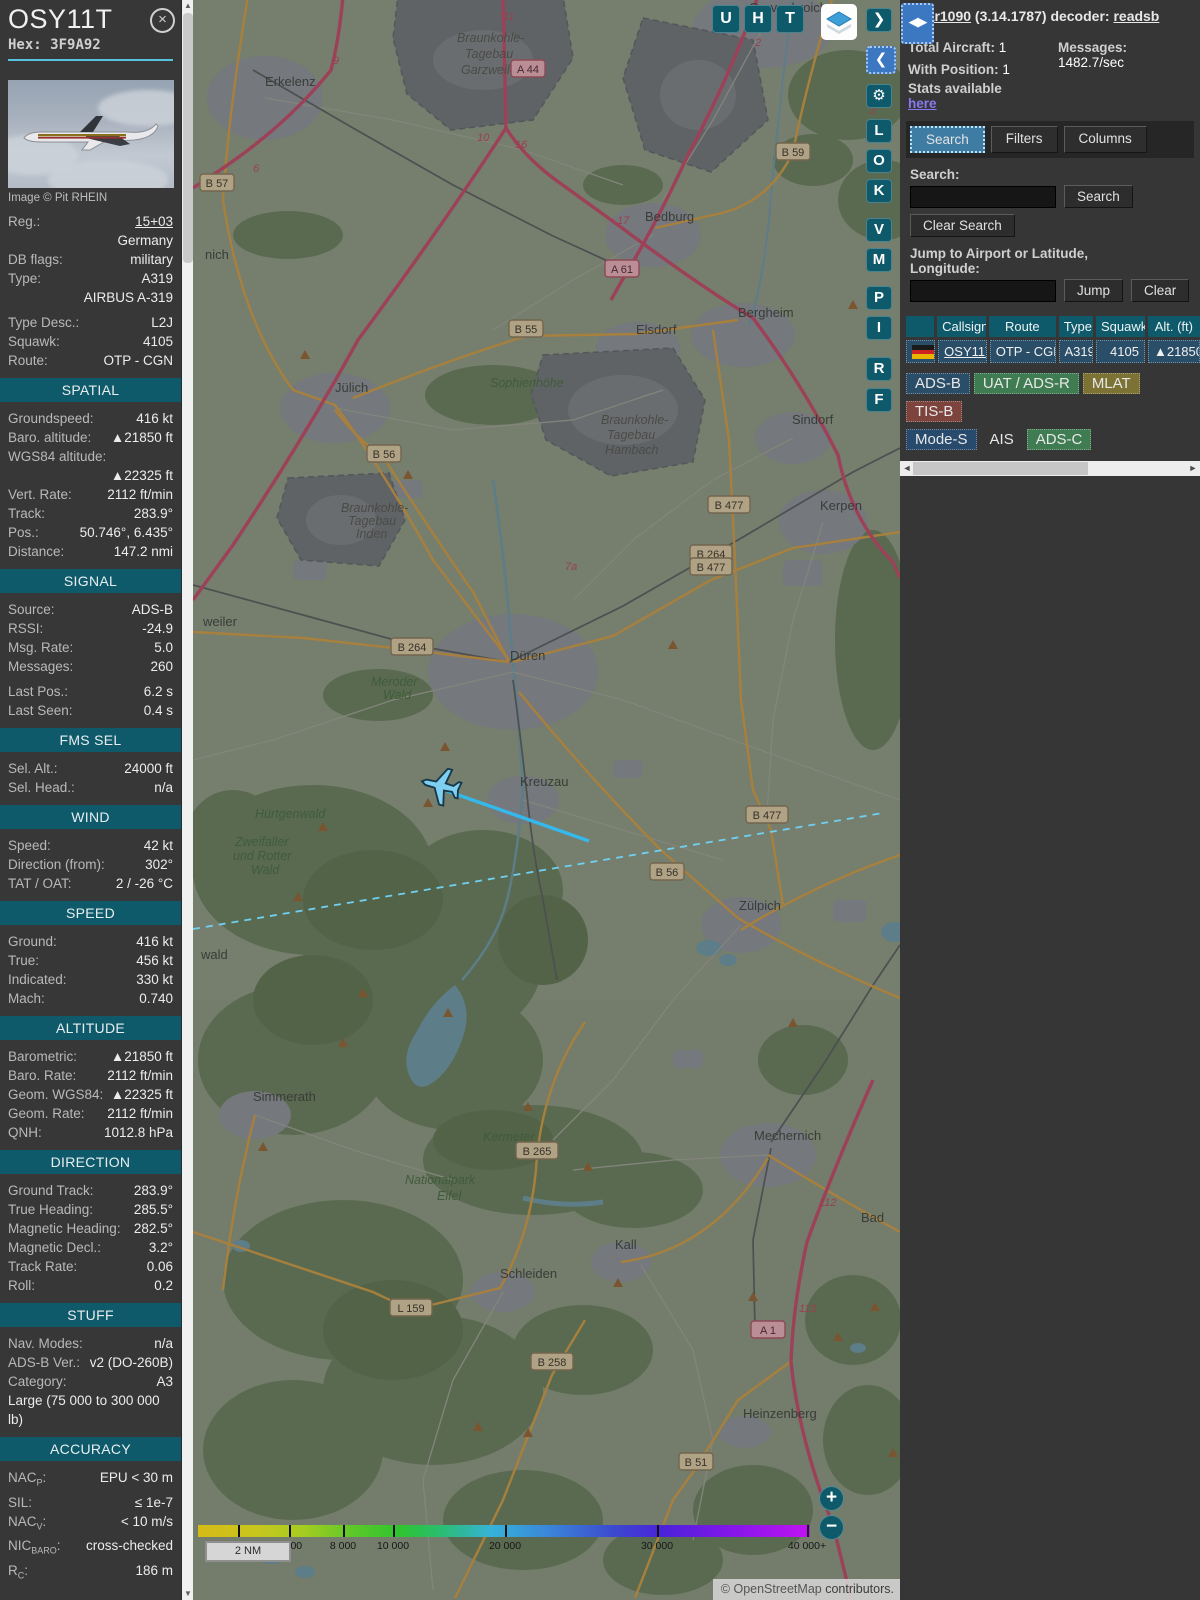  Describe the element at coordinates (1160, 290) in the screenshot. I see `clear-jump-button: Clear` at that location.